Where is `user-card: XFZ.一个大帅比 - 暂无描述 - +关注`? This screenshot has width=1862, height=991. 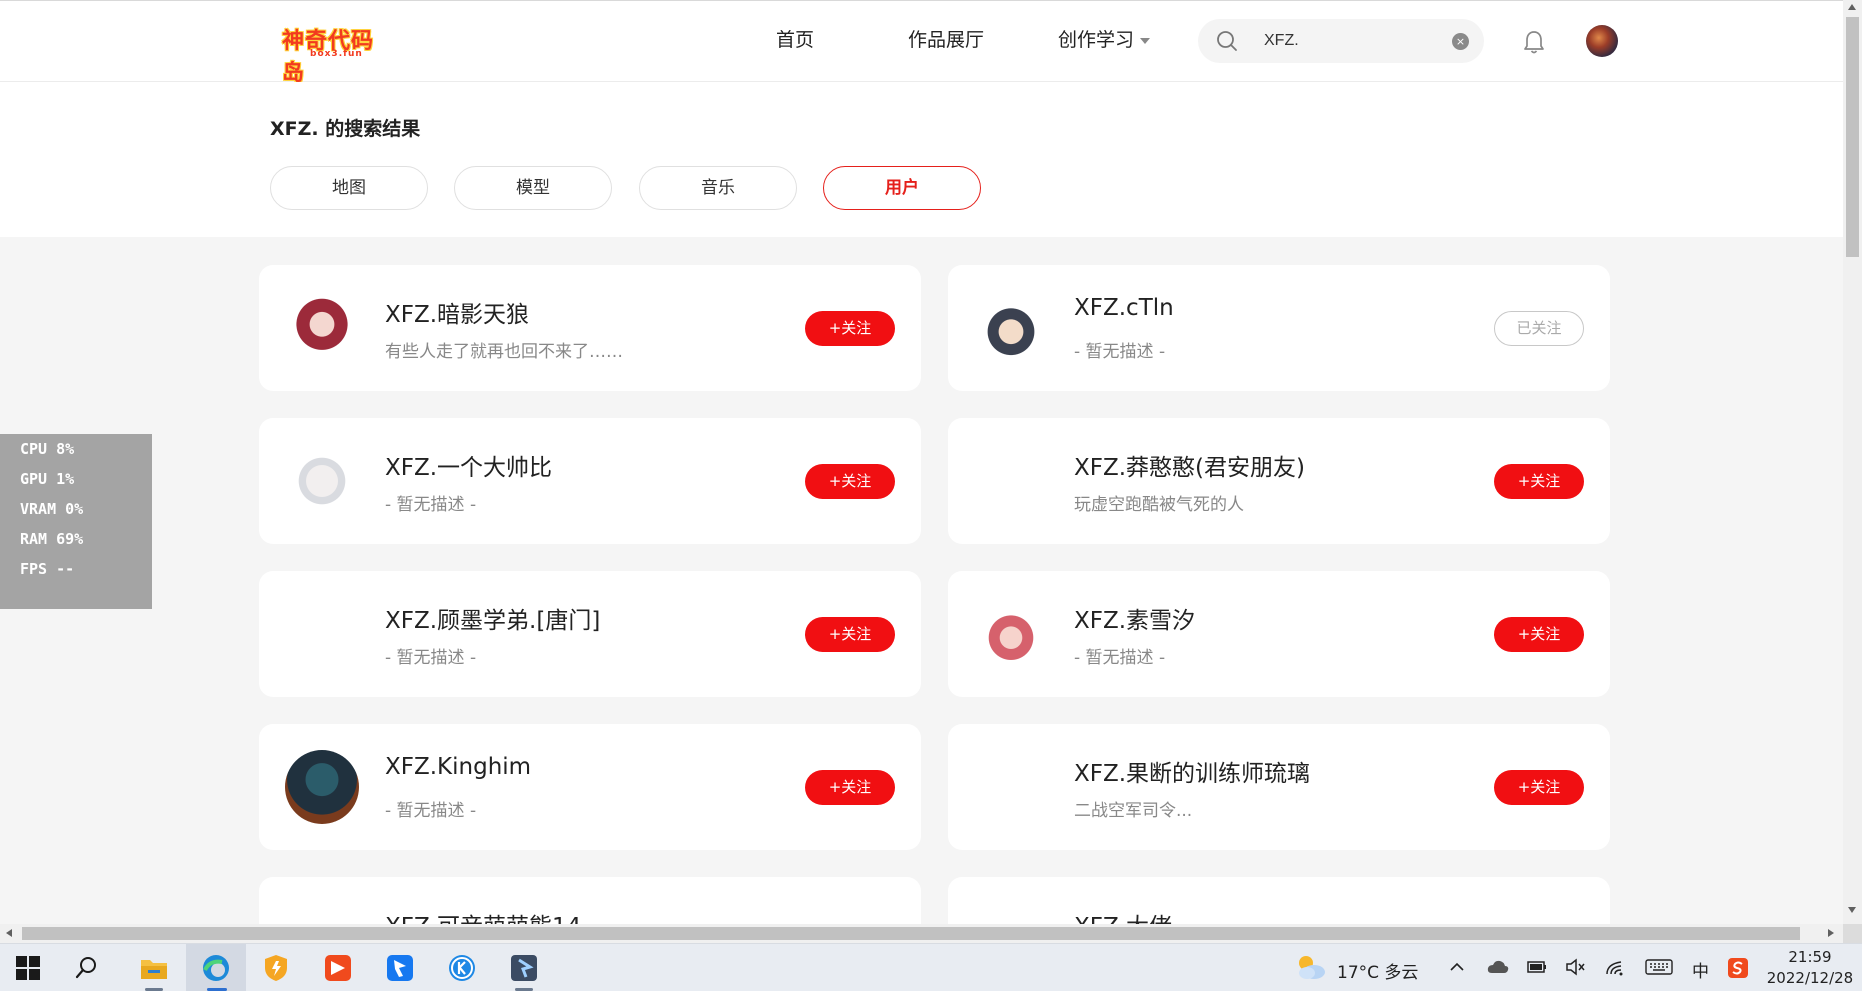 user-card: XFZ.一个大帅比 - 暂无描述 - +关注 is located at coordinates (590, 481).